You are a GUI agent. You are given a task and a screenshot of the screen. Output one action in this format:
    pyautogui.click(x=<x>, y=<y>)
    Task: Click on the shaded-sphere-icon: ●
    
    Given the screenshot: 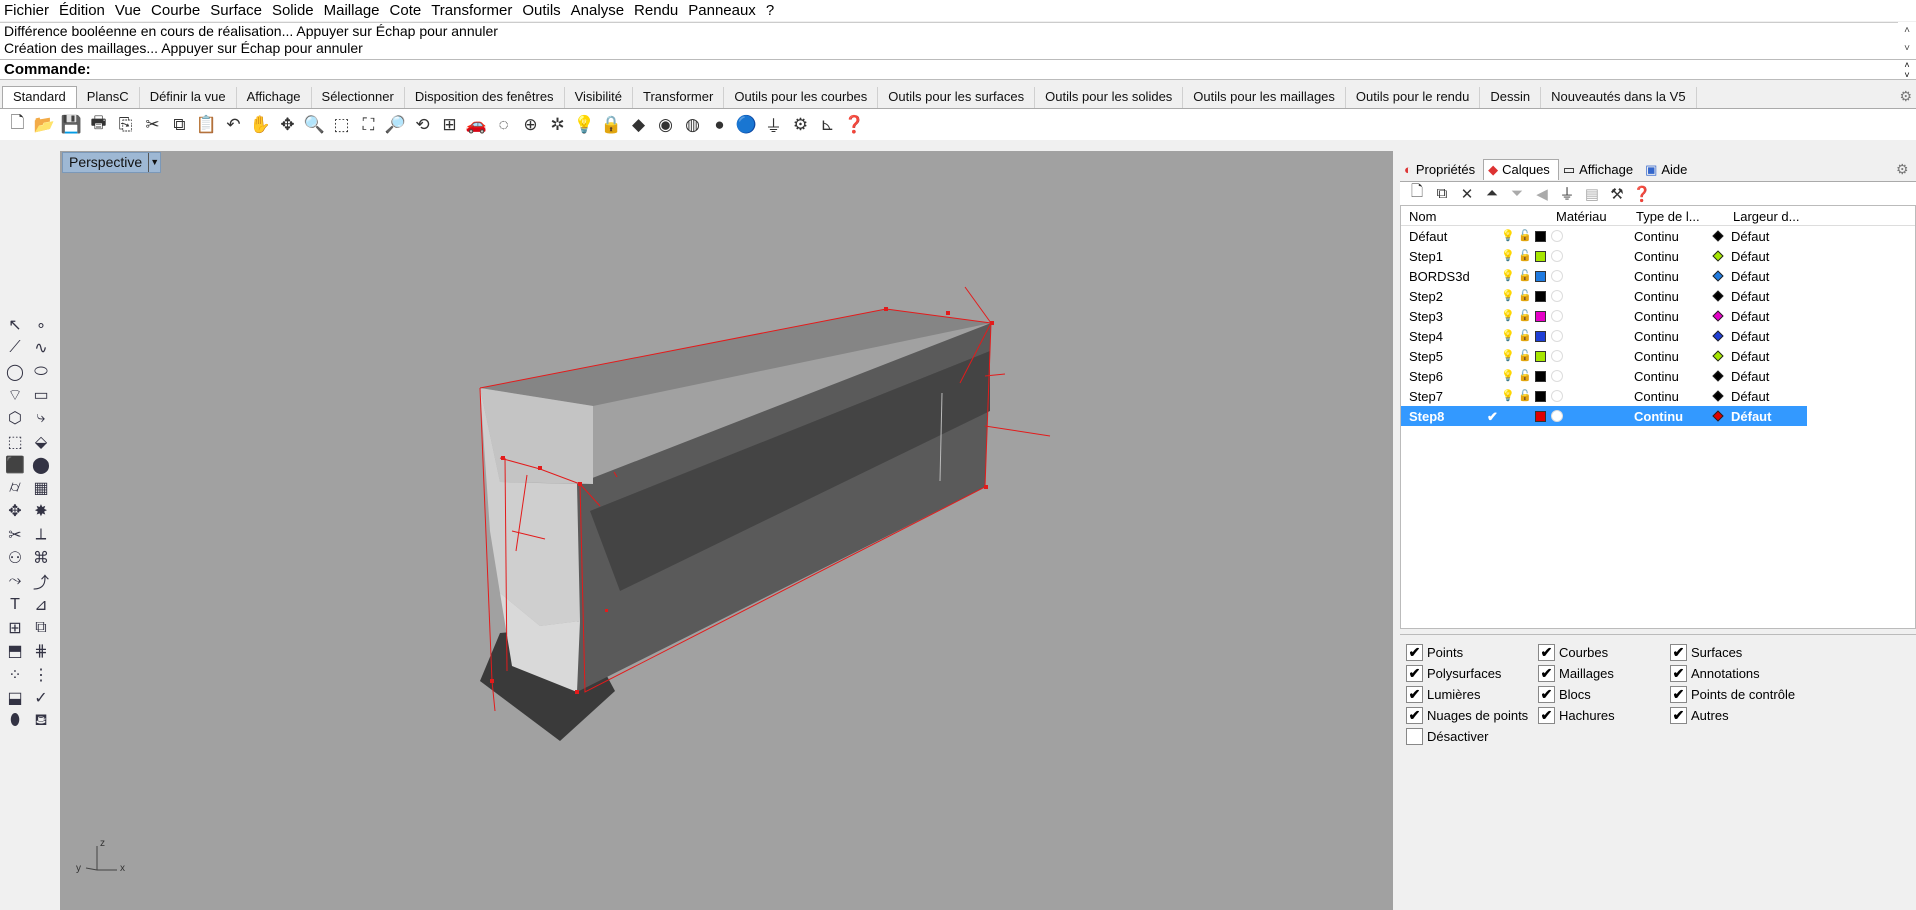 What is the action you would take?
    pyautogui.click(x=719, y=124)
    